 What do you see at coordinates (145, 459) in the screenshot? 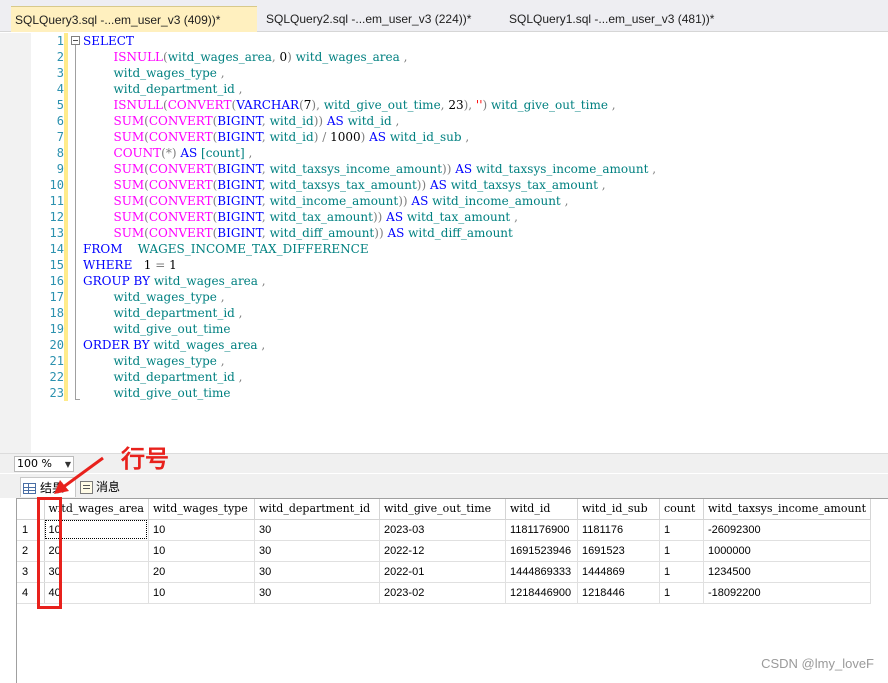
I see `annotation-label: 行号` at bounding box center [145, 459].